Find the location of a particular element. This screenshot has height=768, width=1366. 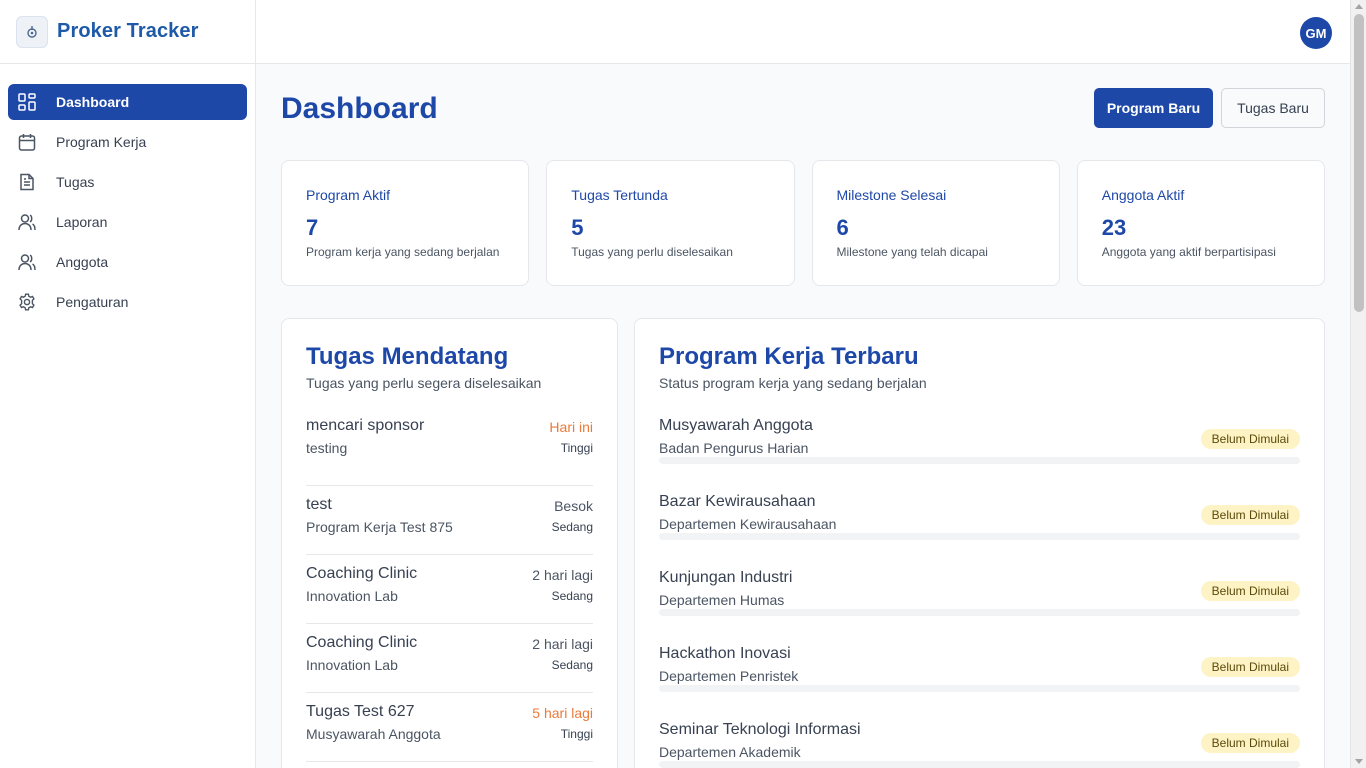

stat-title: Anggota Aktif is located at coordinates (1143, 195).